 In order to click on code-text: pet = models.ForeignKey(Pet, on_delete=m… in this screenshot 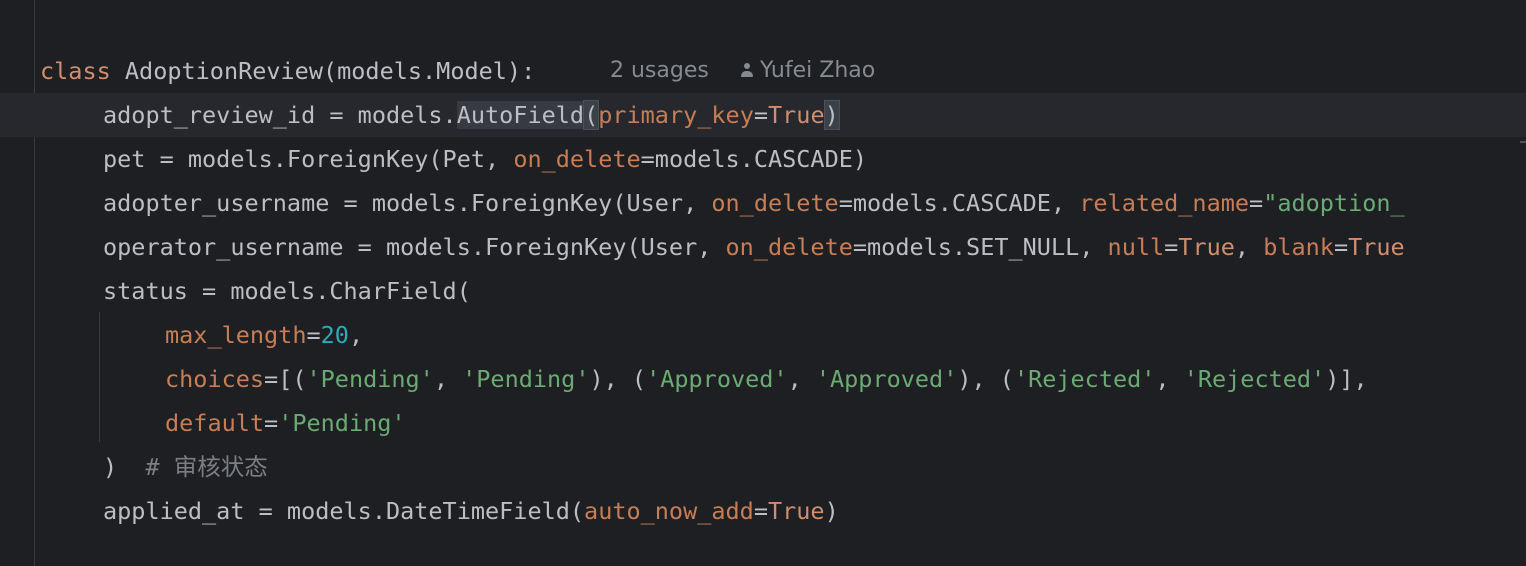, I will do `click(485, 159)`.